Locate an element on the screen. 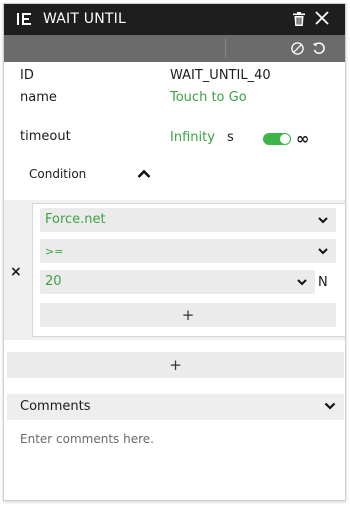 The width and height of the screenshot is (350, 507). comments-label: Comments is located at coordinates (55, 406).